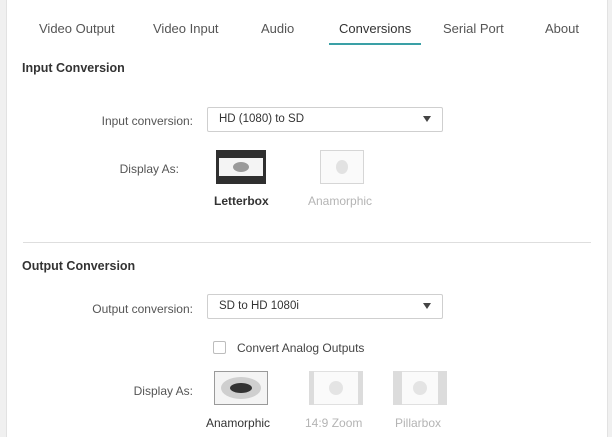 This screenshot has height=437, width=612. I want to click on pillarbox-label: Pillarbox, so click(418, 423).